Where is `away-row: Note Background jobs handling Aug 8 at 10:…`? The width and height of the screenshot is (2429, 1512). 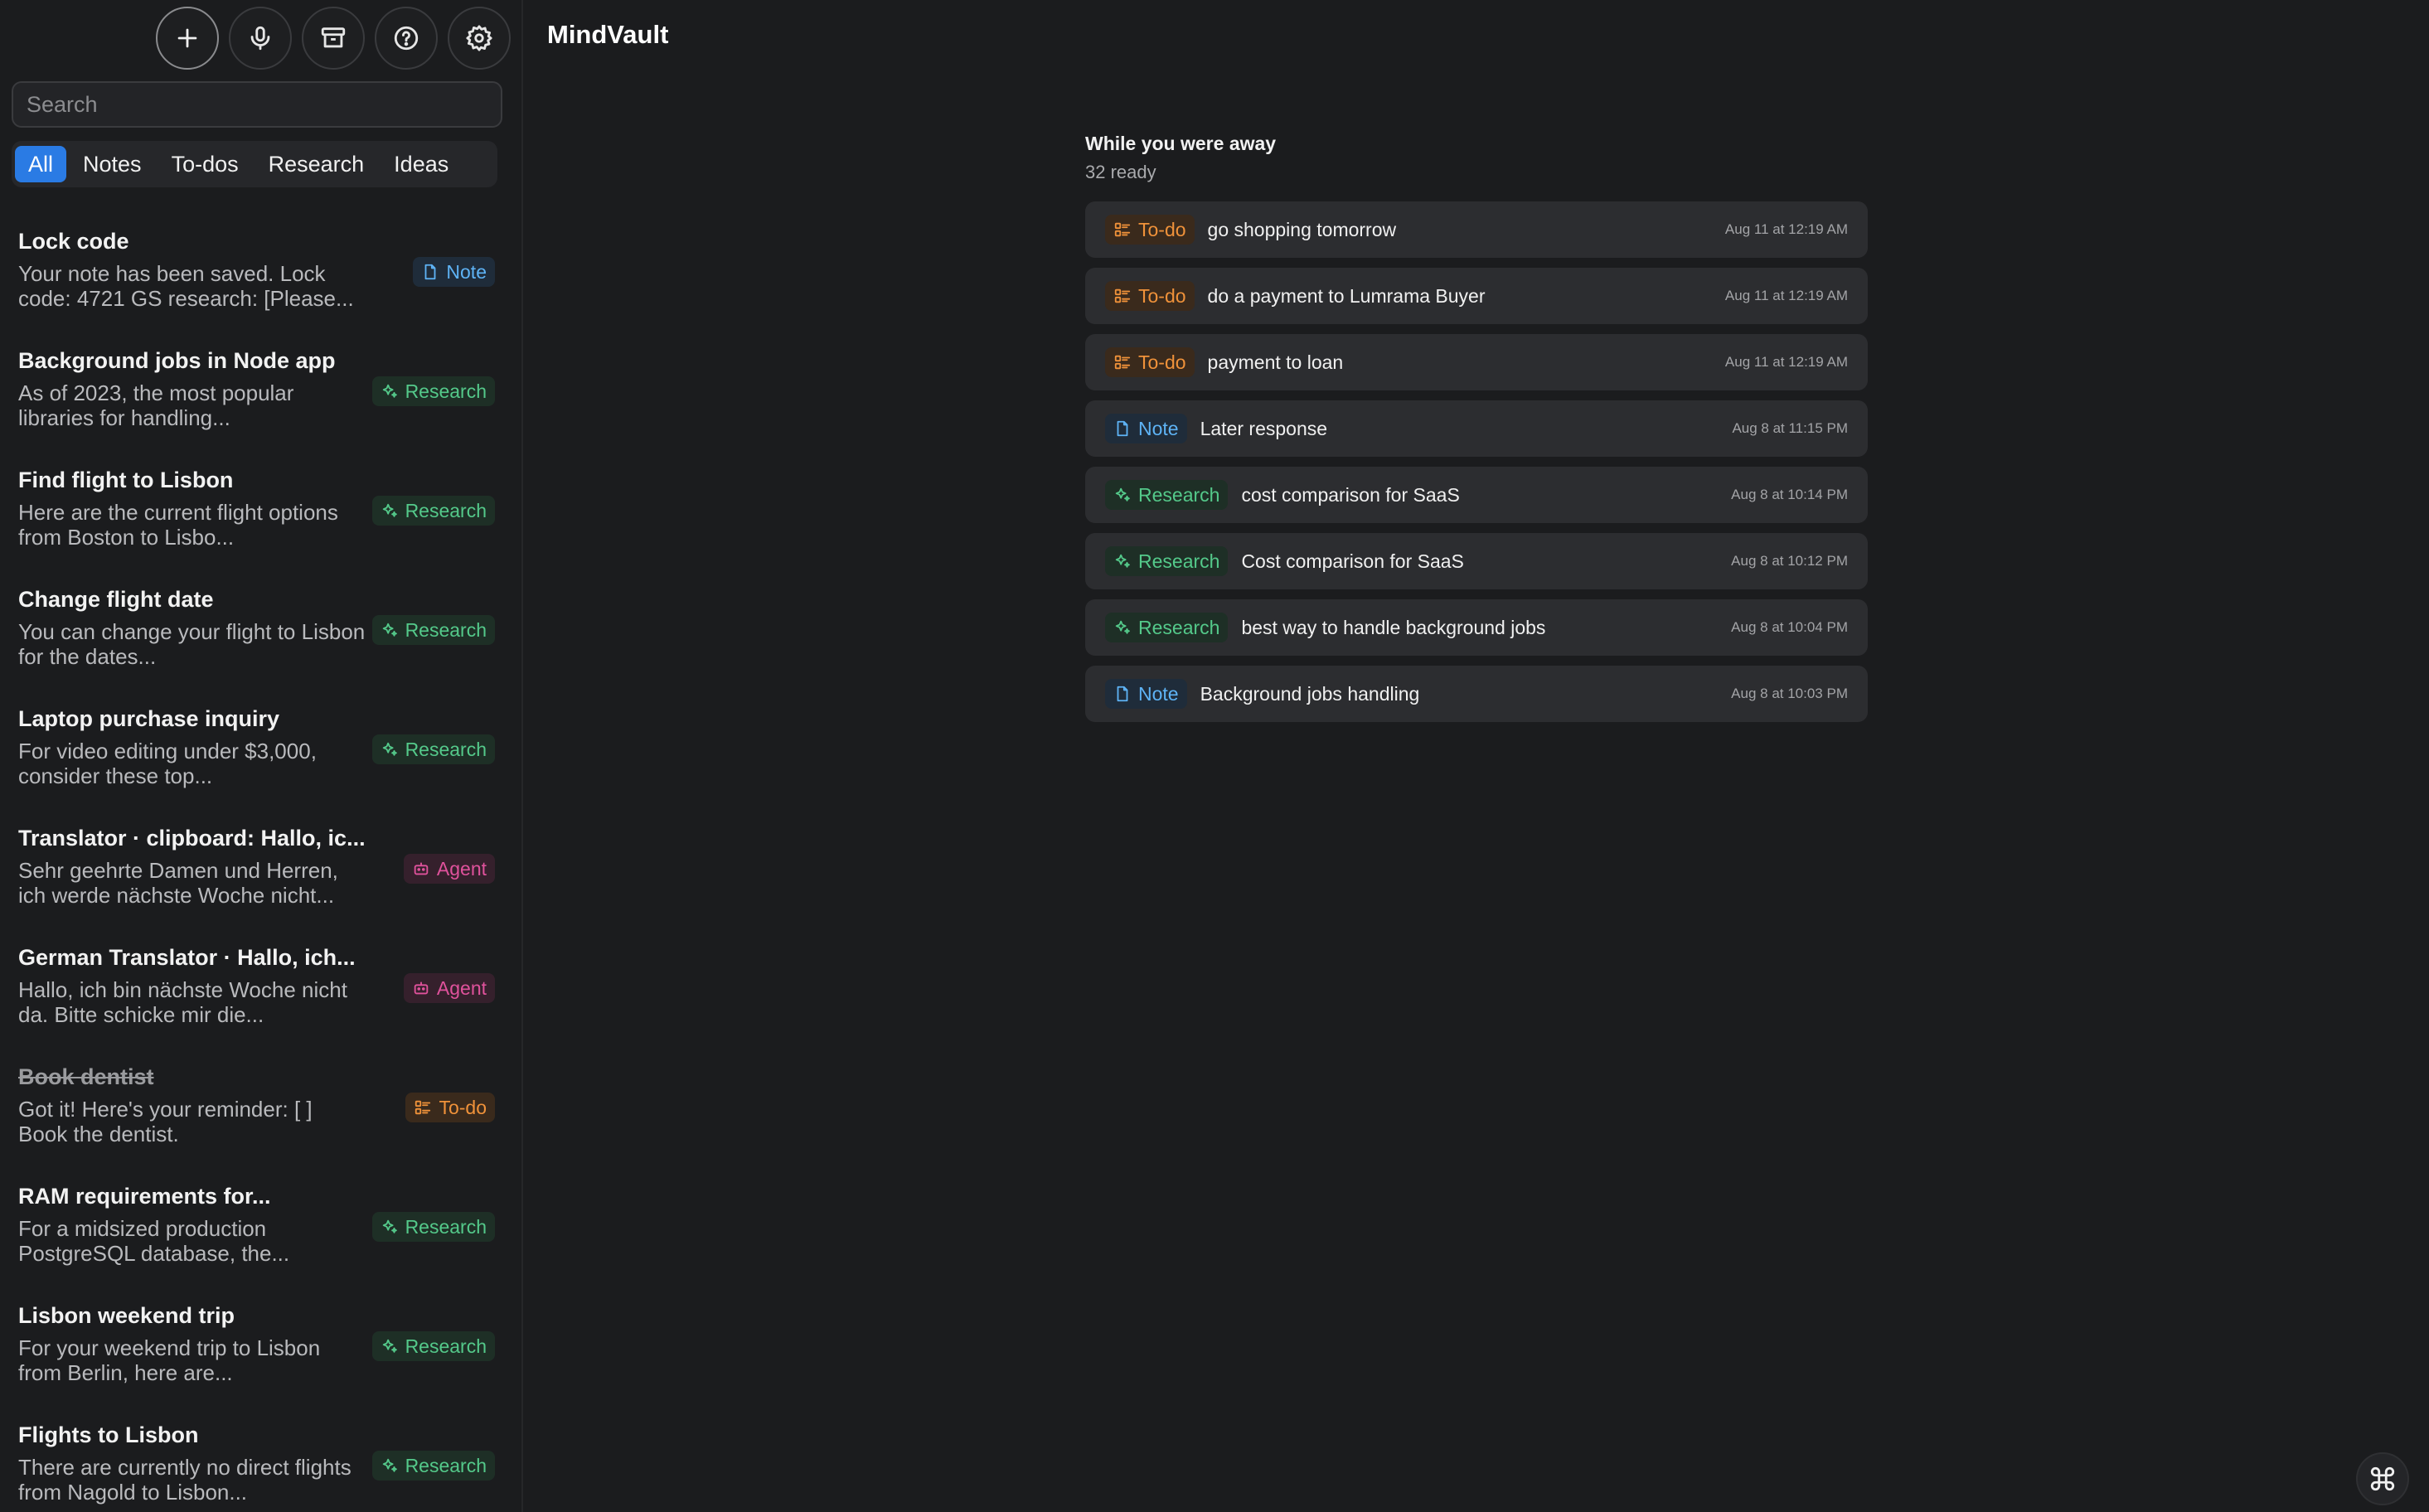 away-row: Note Background jobs handling Aug 8 at 10:… is located at coordinates (1476, 694).